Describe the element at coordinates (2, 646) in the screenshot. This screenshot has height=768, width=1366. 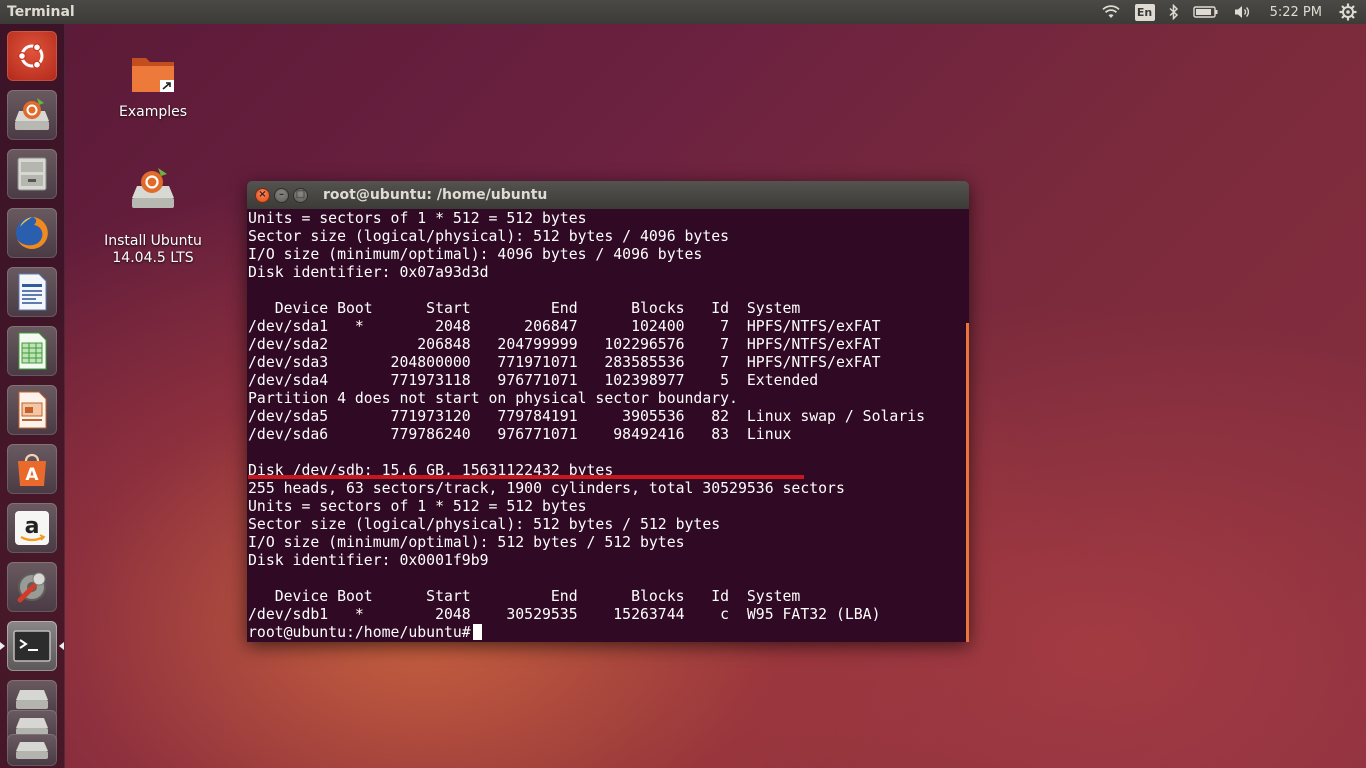
I see `running-indicator` at that location.